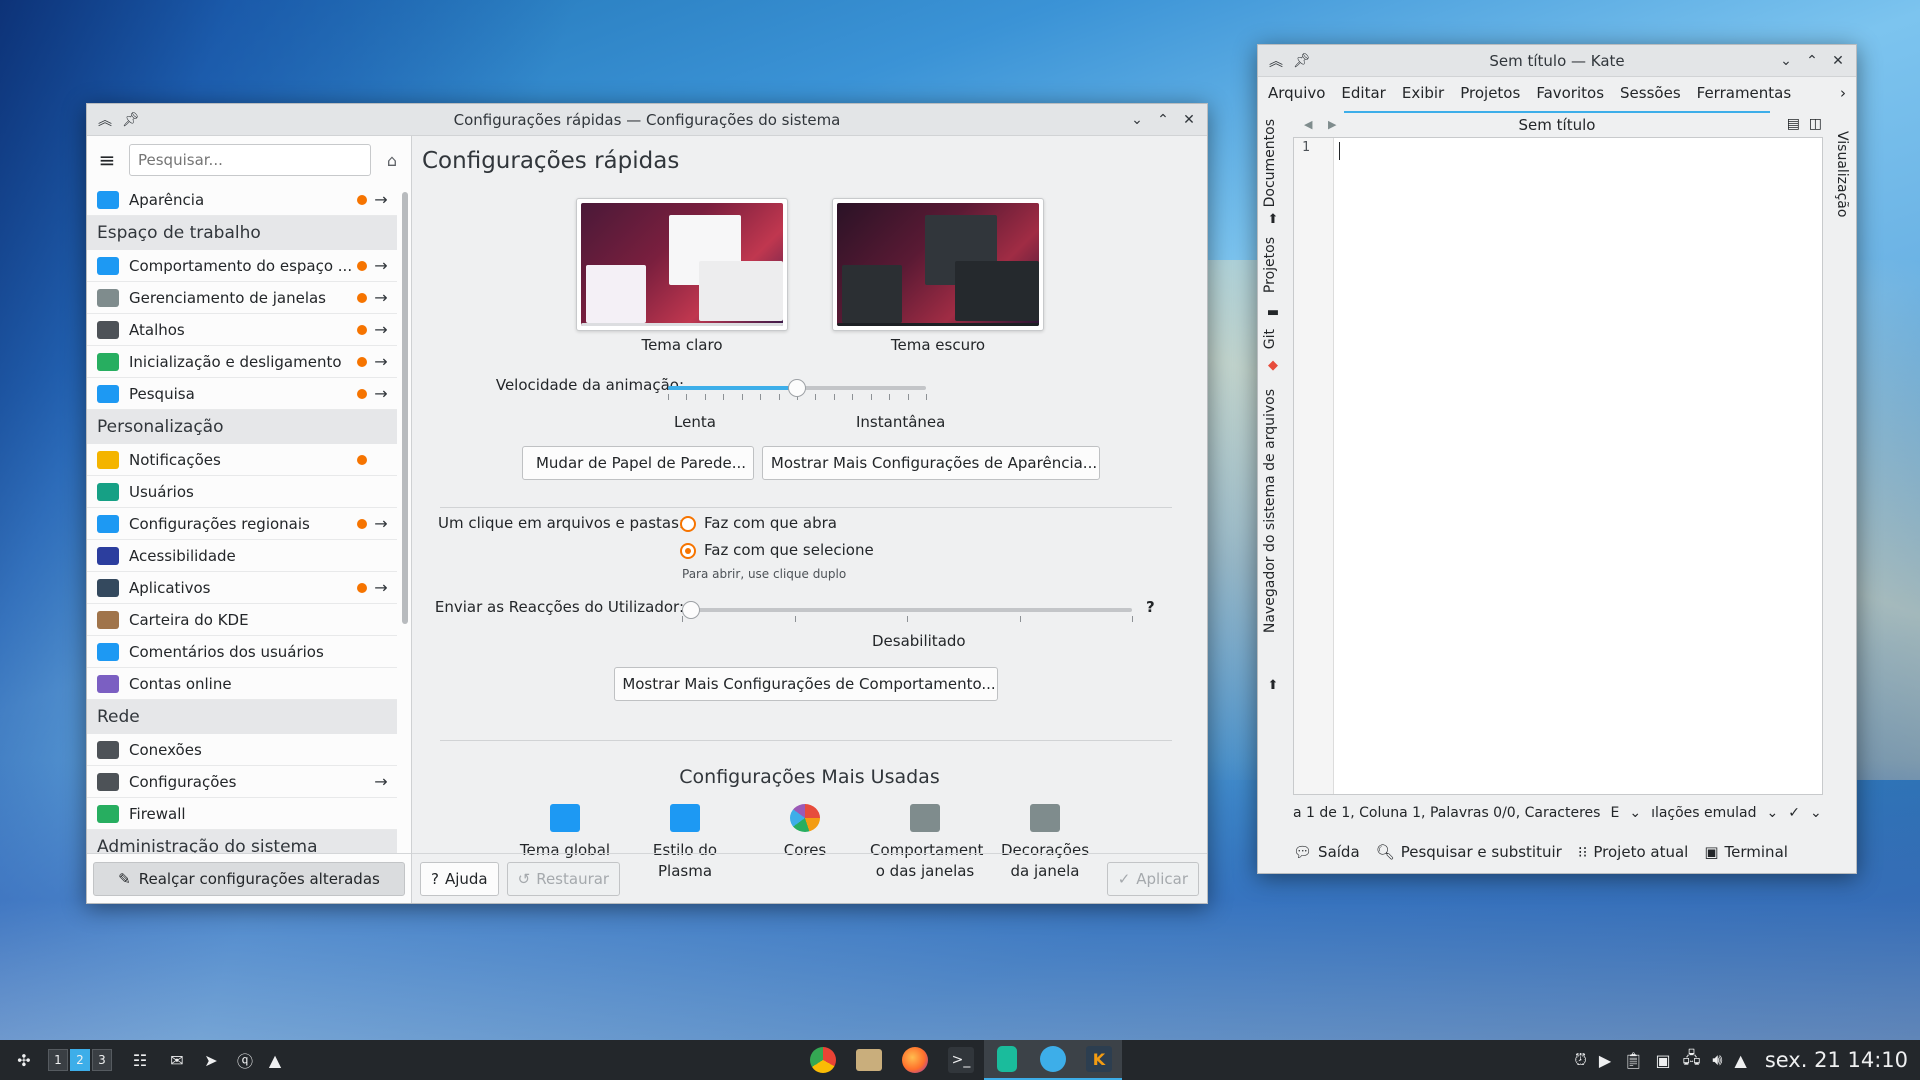 The image size is (1920, 1080). Describe the element at coordinates (242, 556) in the screenshot. I see `sidebar-item: Acessibilidade` at that location.